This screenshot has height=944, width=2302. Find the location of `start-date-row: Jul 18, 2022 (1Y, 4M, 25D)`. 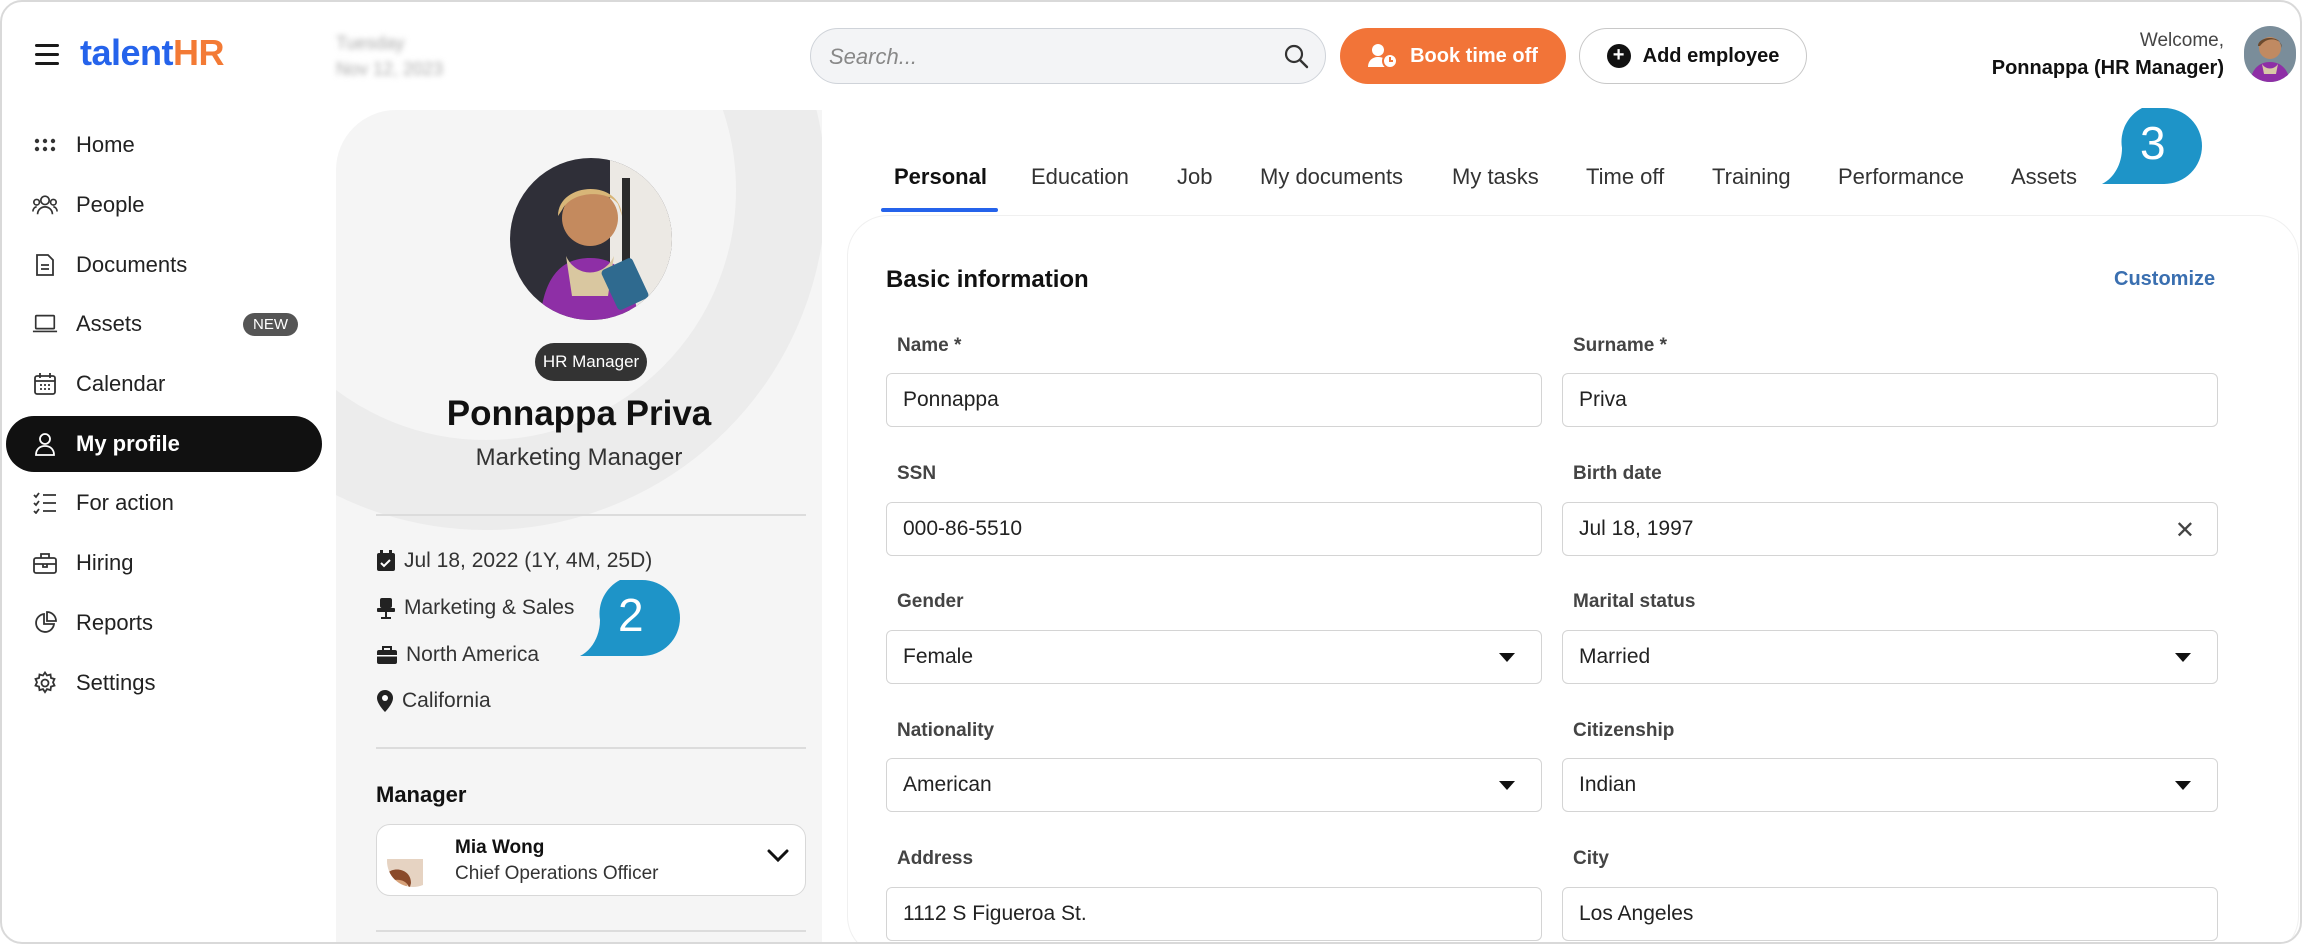

start-date-row: Jul 18, 2022 (1Y, 4M, 25D) is located at coordinates (514, 561).